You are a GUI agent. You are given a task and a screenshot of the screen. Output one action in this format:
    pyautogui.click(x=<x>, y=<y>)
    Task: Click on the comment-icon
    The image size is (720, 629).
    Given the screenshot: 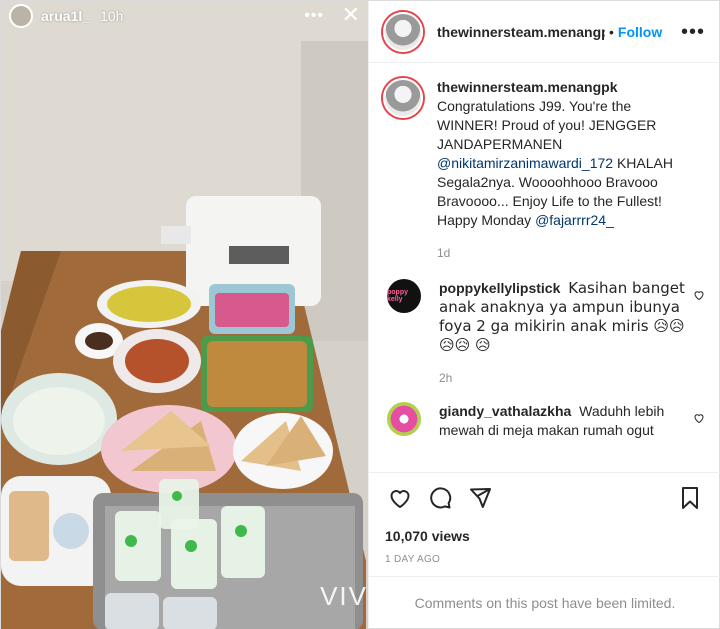 What is the action you would take?
    pyautogui.click(x=440, y=498)
    